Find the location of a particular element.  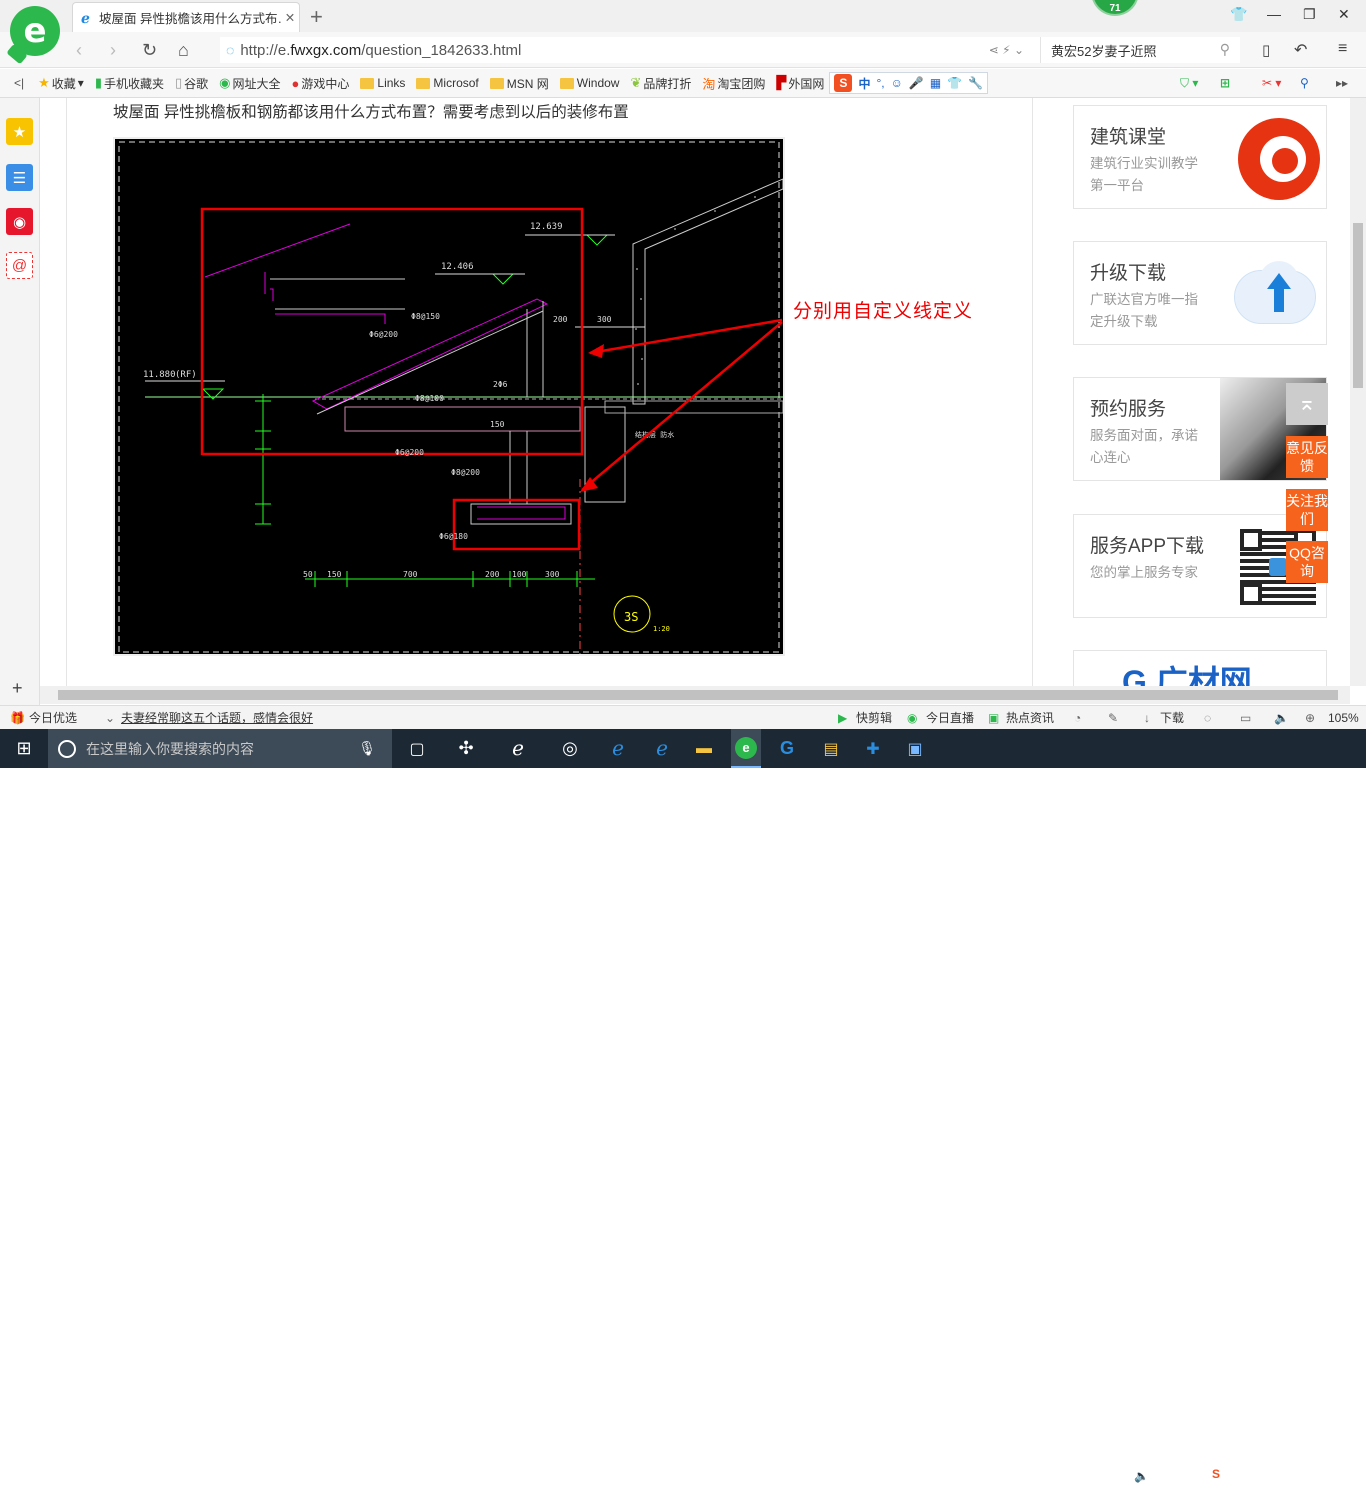

shield-icon: ⛉ ▾ is located at coordinates (1189, 83).